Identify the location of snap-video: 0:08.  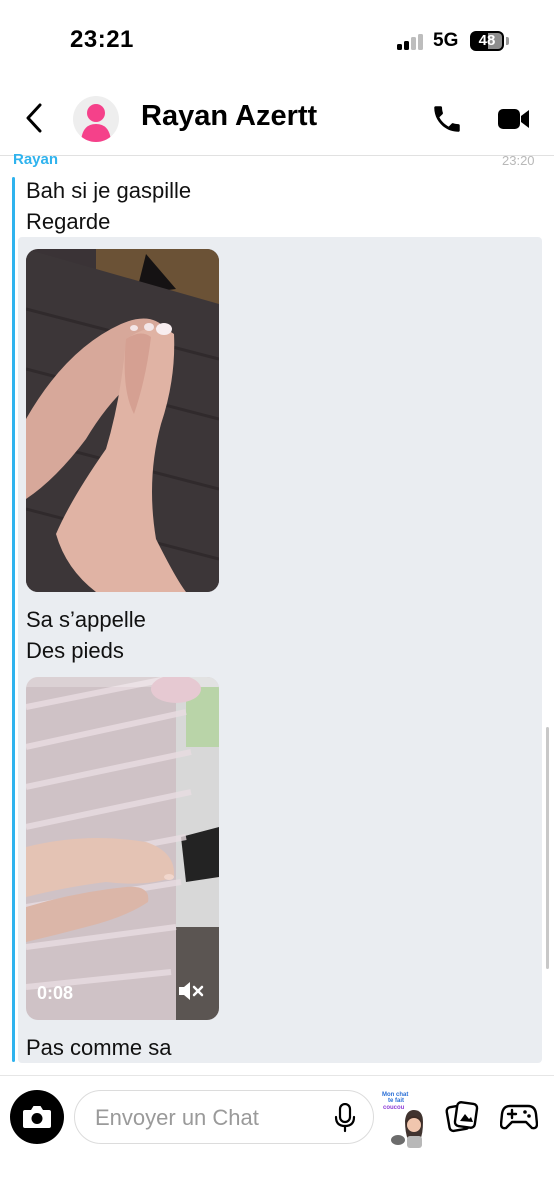
(122, 848).